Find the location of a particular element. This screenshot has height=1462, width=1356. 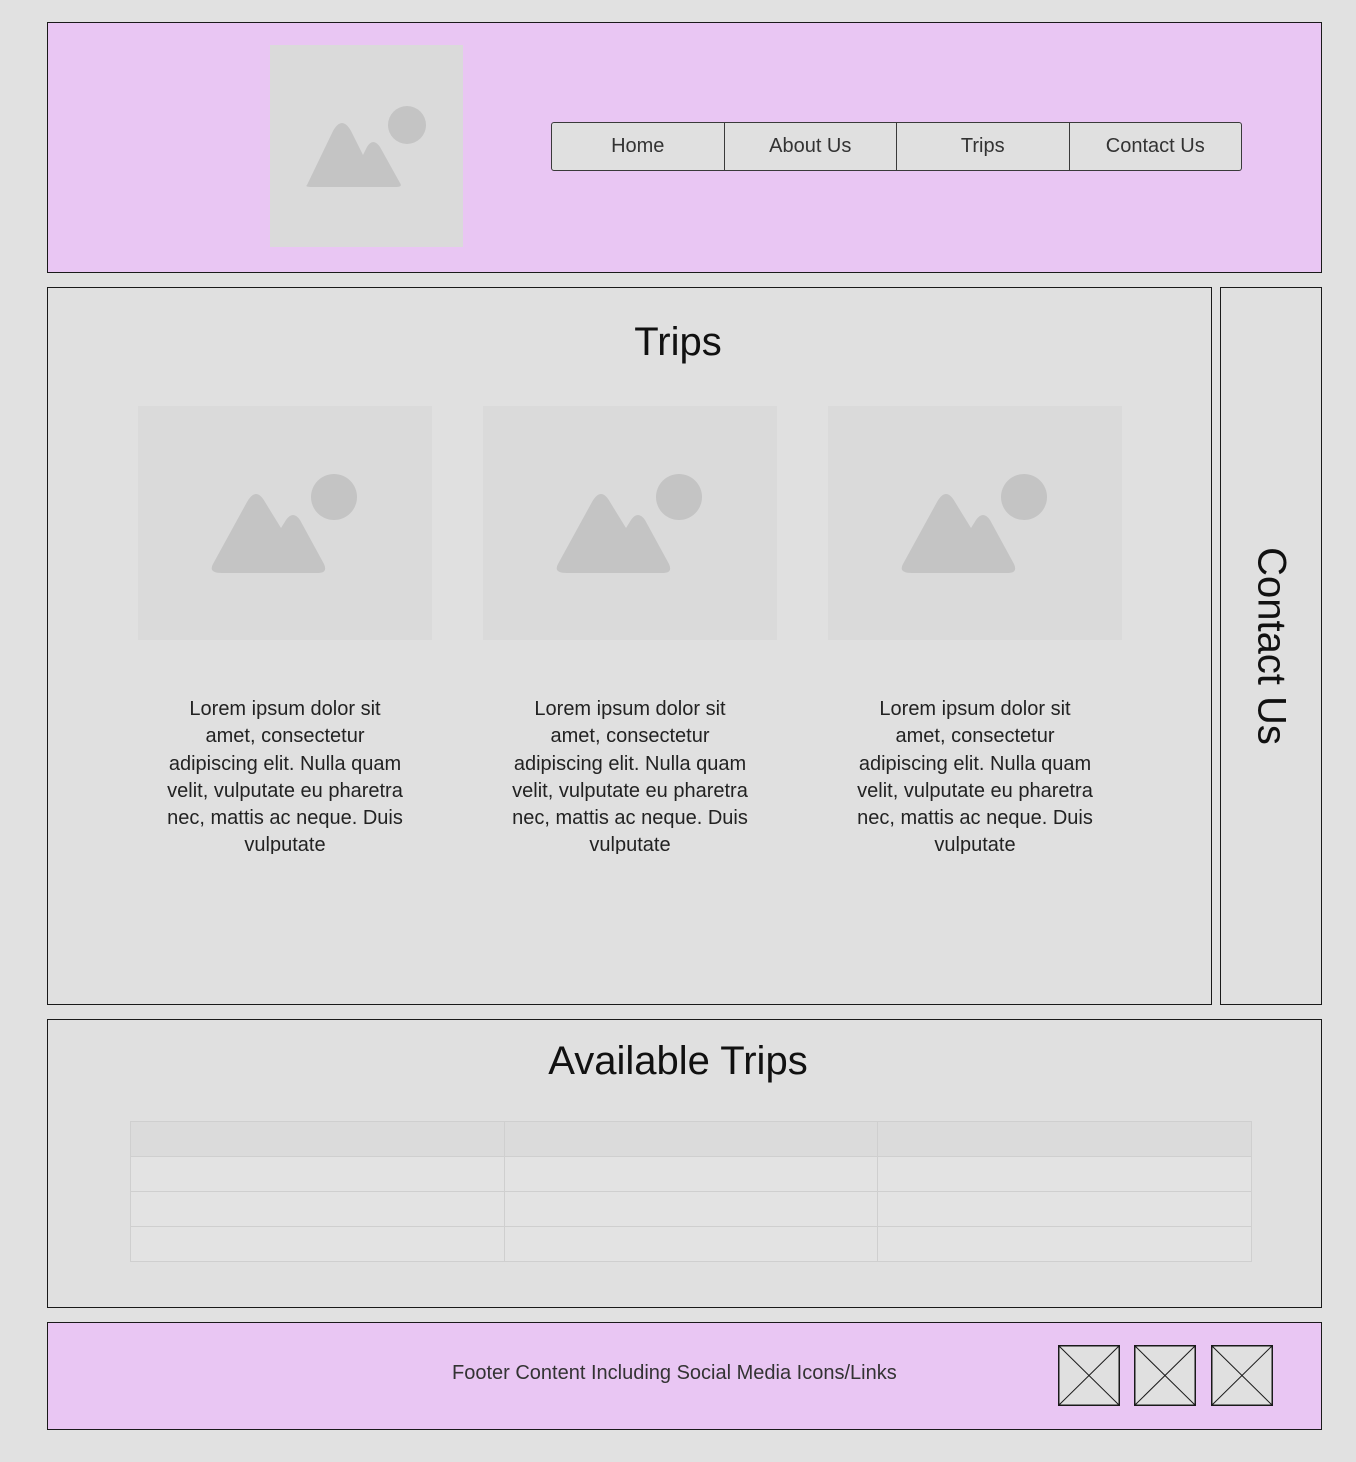

nav-home: Home is located at coordinates (638, 146).